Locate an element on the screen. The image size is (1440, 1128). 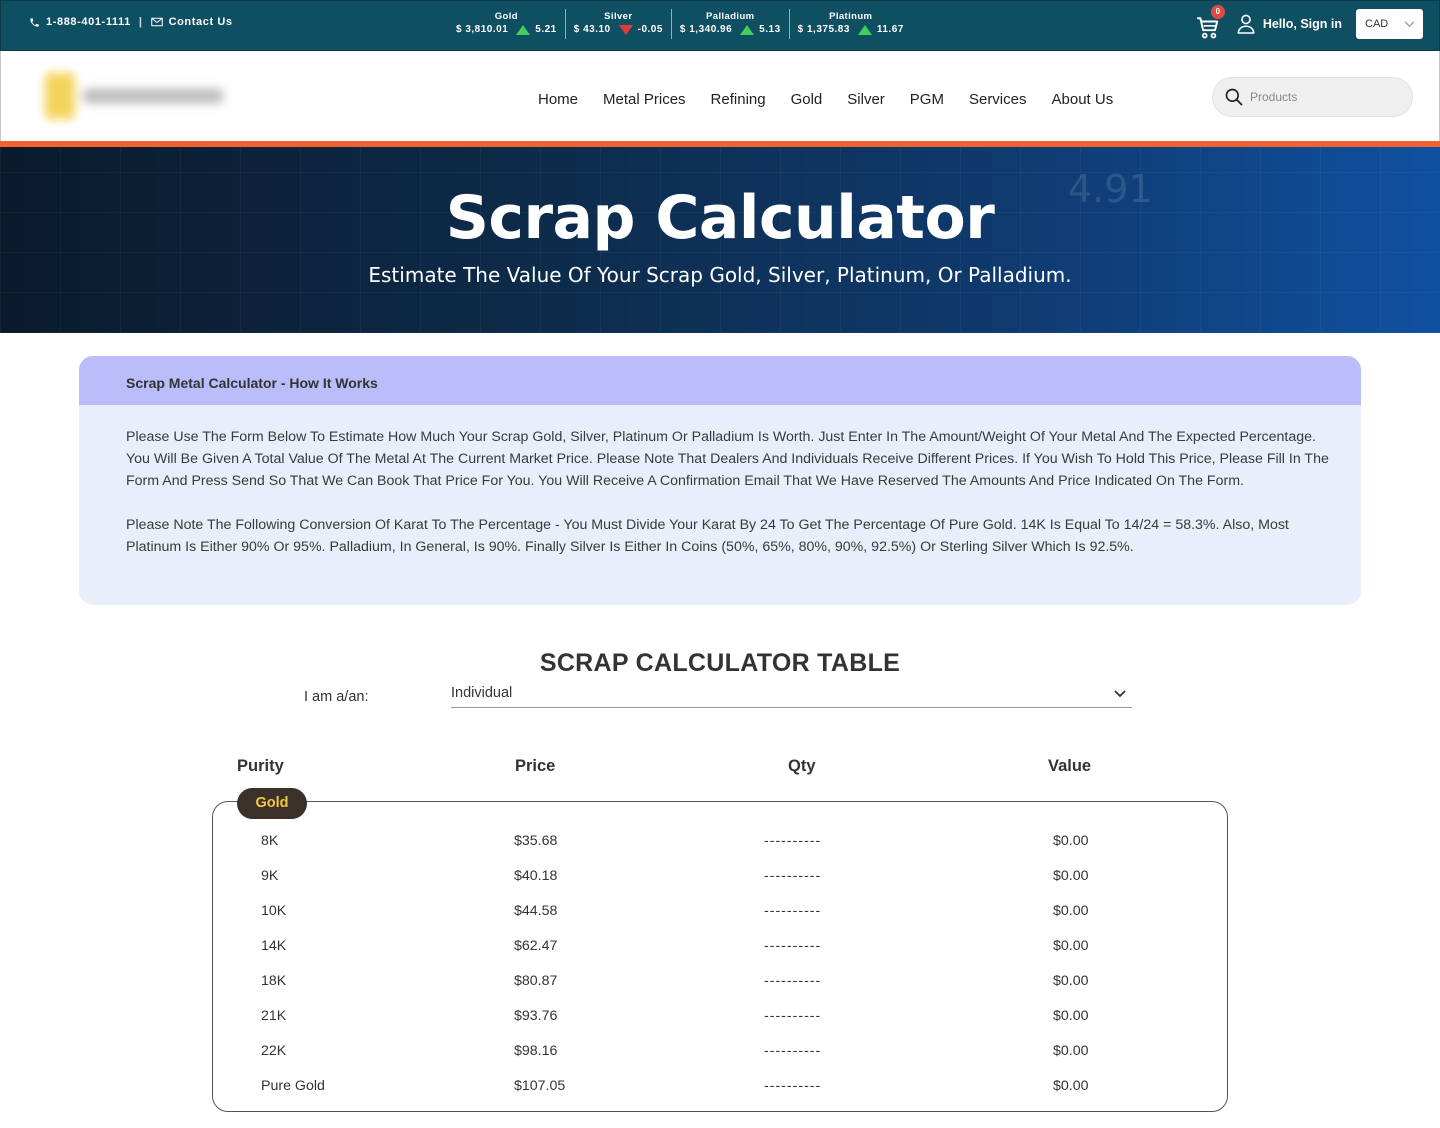
table-row: 8K $35.68 ---------- $0.00 is located at coordinates (720, 850).